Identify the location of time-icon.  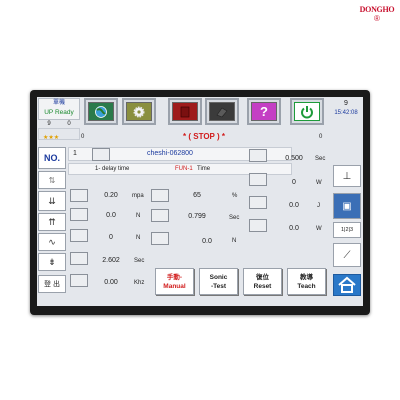
(79, 258).